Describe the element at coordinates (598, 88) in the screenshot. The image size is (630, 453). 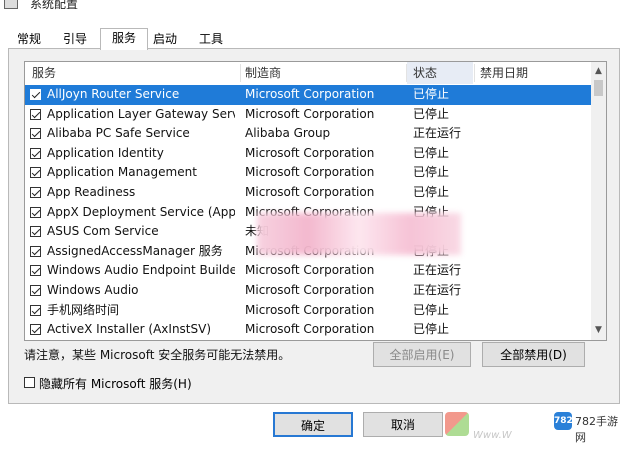
I see `scroll-thumb` at that location.